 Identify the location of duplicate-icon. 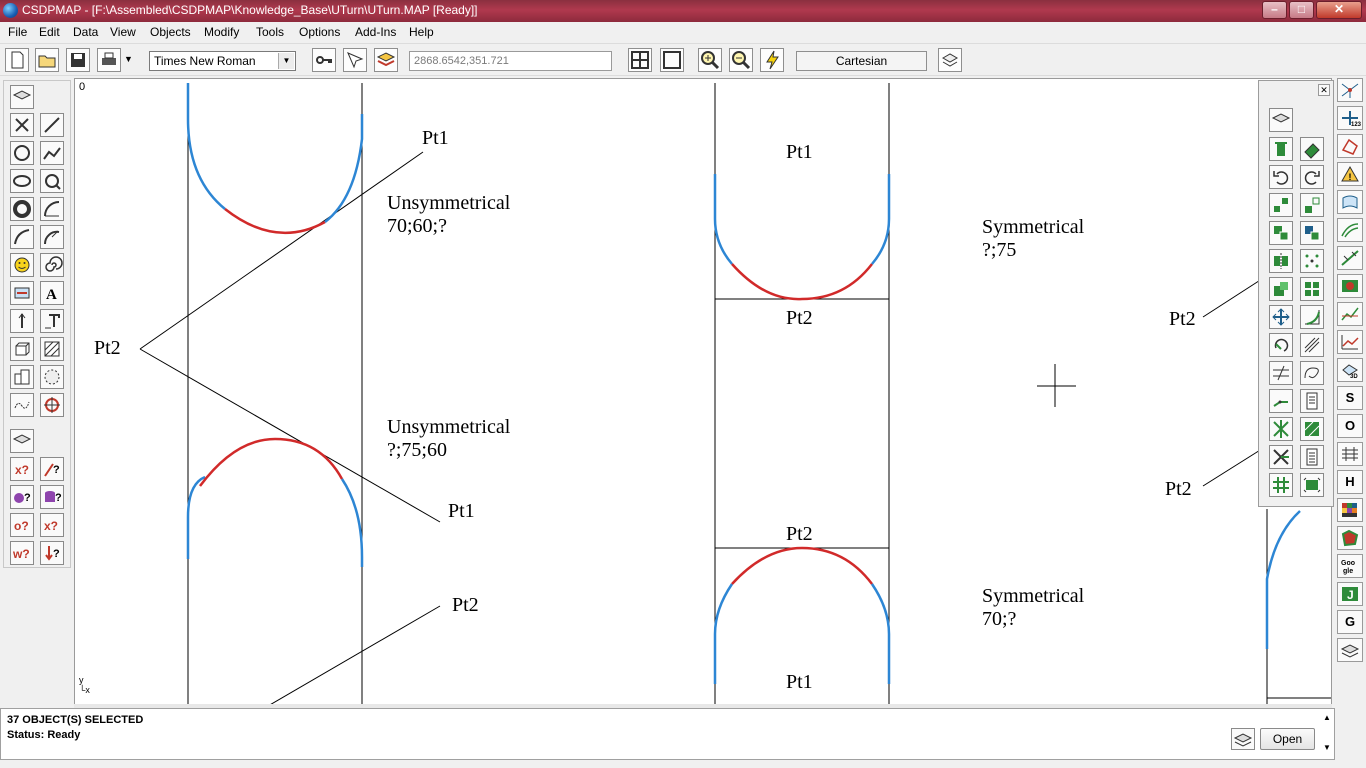
(1312, 233).